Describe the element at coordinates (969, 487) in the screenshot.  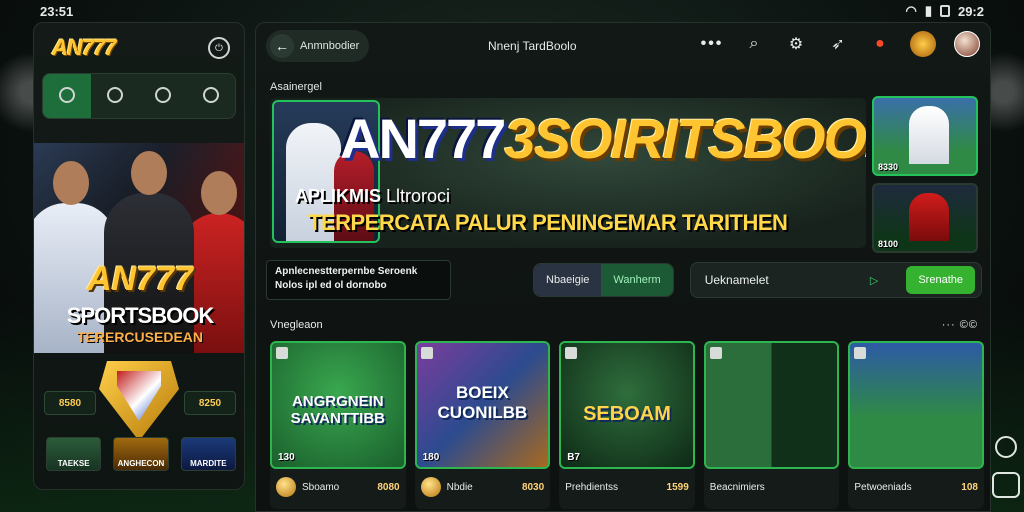
I see `card-value: 108` at that location.